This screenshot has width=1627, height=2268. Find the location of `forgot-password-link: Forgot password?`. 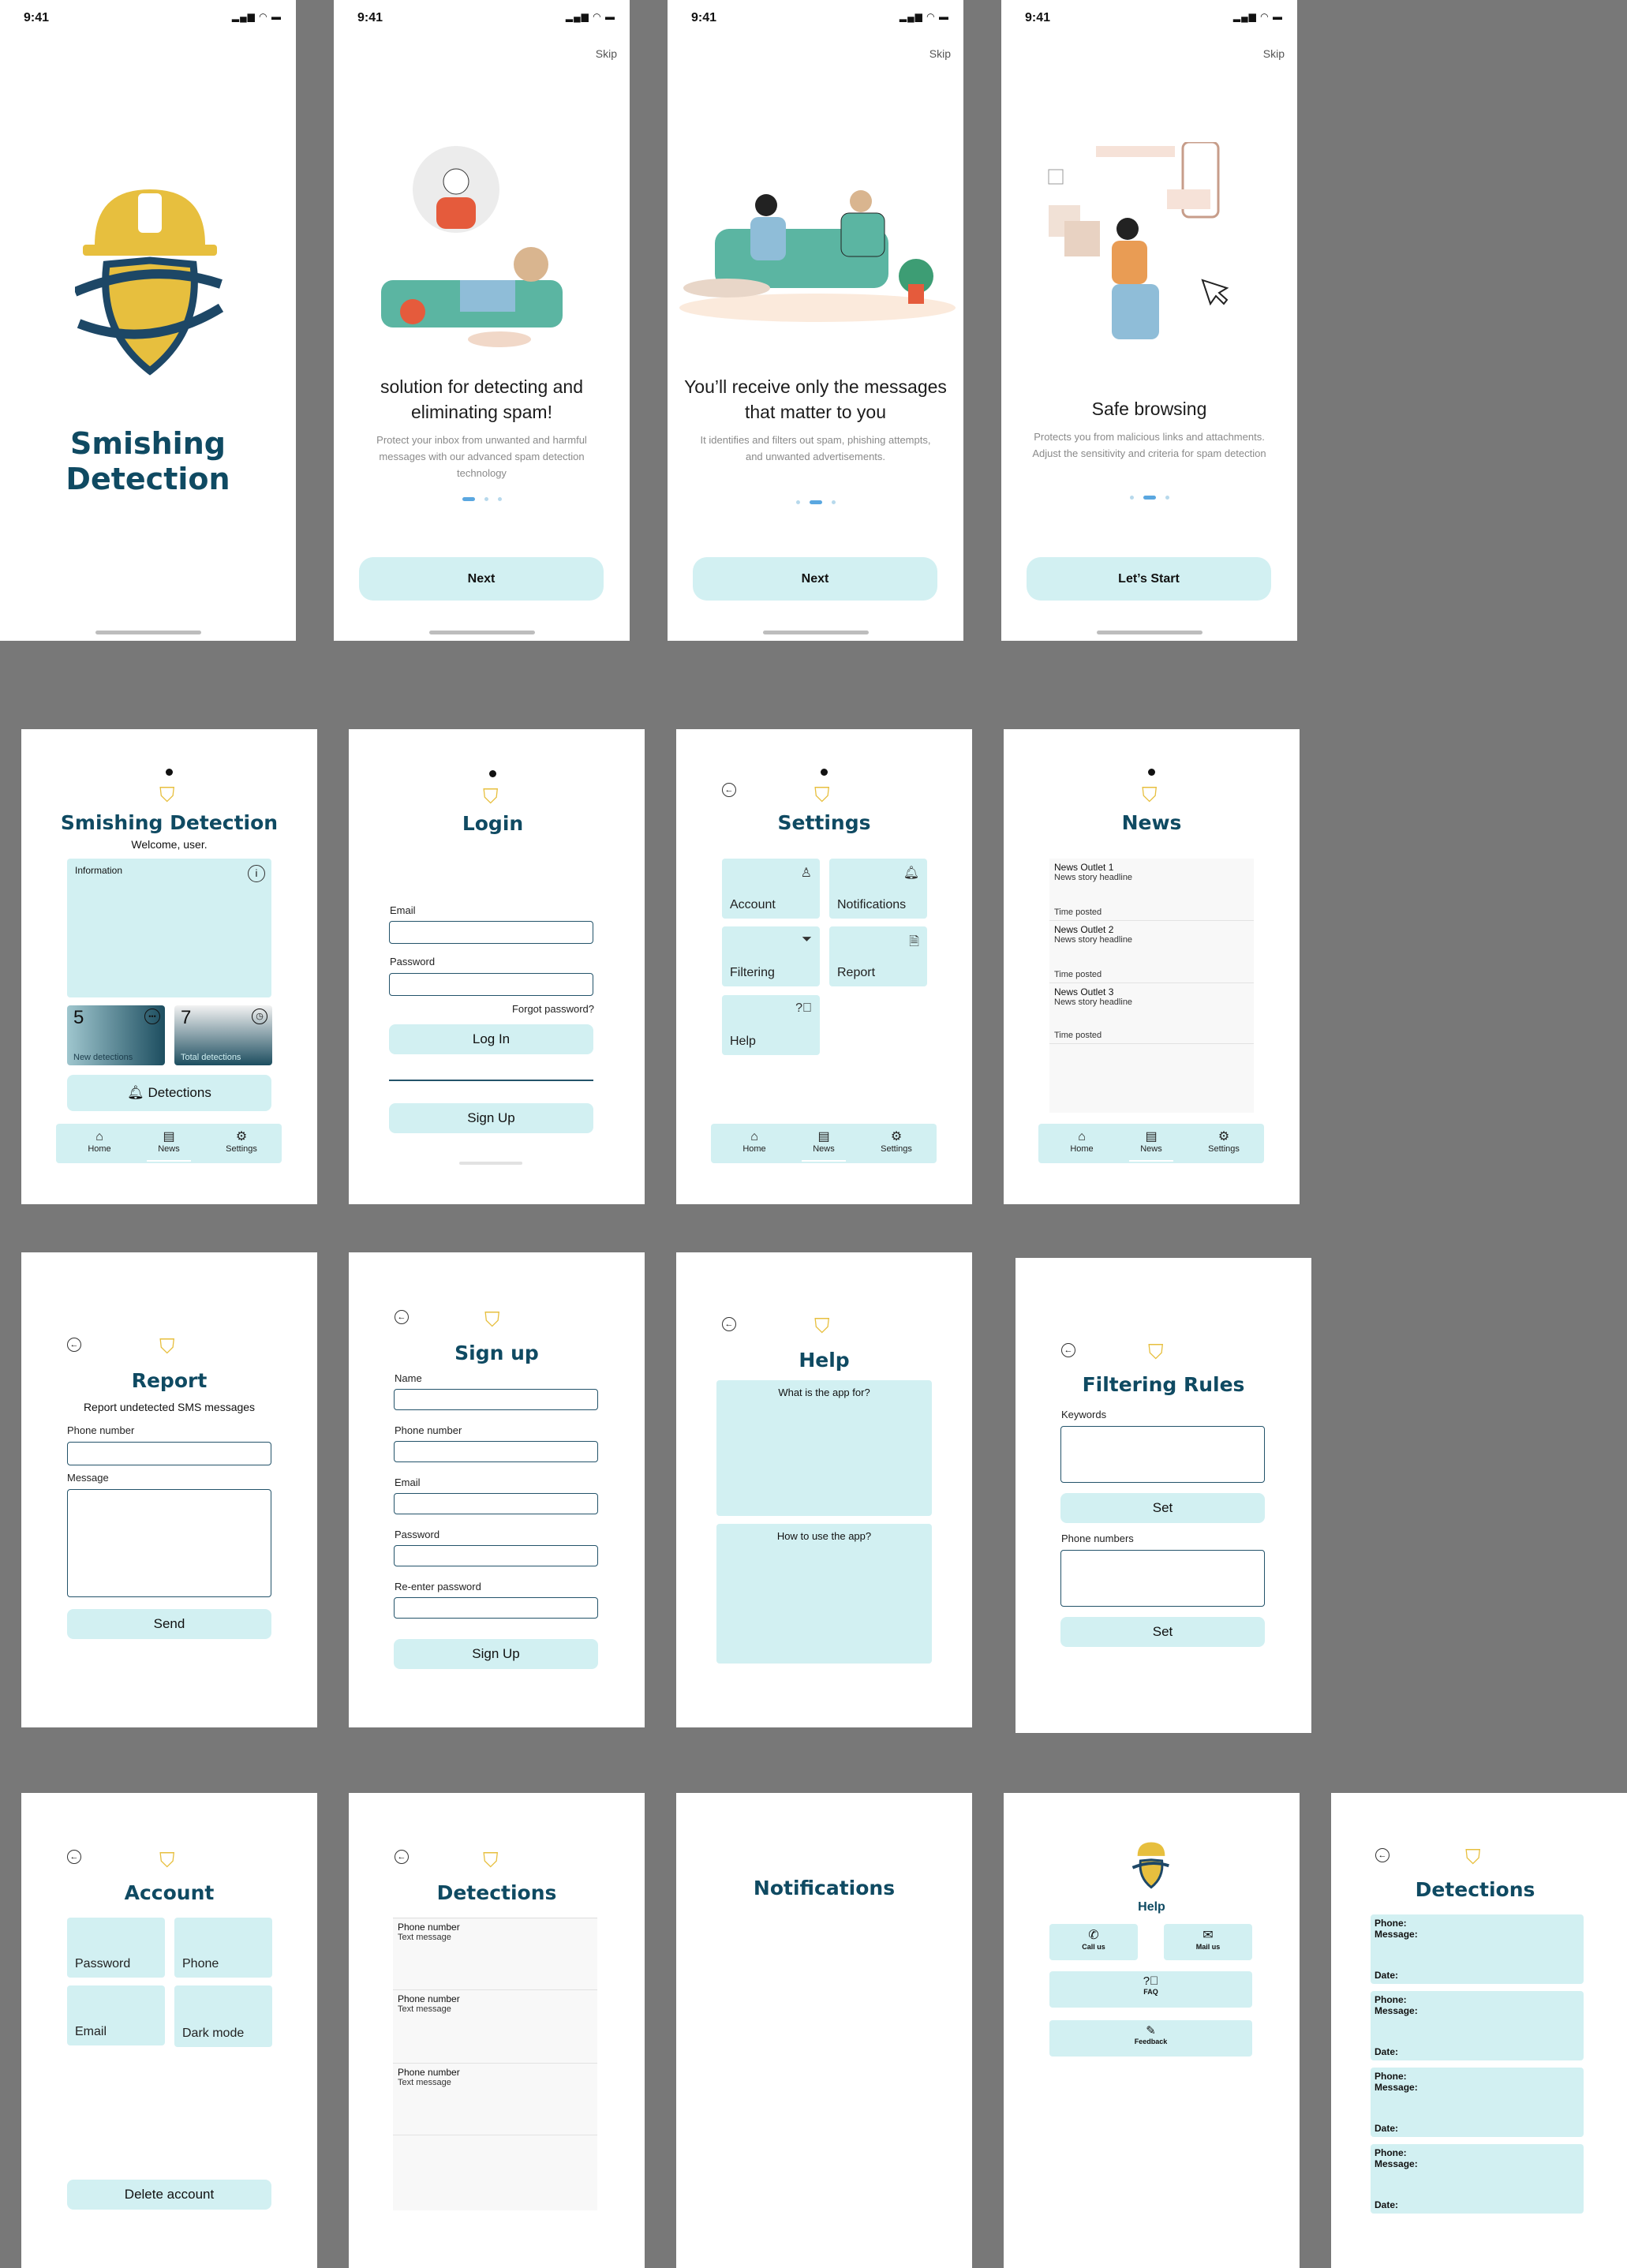

forgot-password-link: Forgot password? is located at coordinates (553, 1009).